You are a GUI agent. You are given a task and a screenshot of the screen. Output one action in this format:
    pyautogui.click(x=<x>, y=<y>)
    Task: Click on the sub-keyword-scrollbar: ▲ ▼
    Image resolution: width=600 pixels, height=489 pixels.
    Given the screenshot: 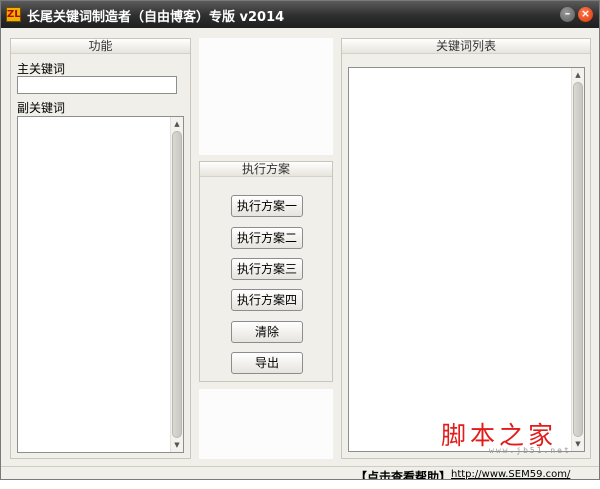 What is the action you would take?
    pyautogui.click(x=176, y=284)
    